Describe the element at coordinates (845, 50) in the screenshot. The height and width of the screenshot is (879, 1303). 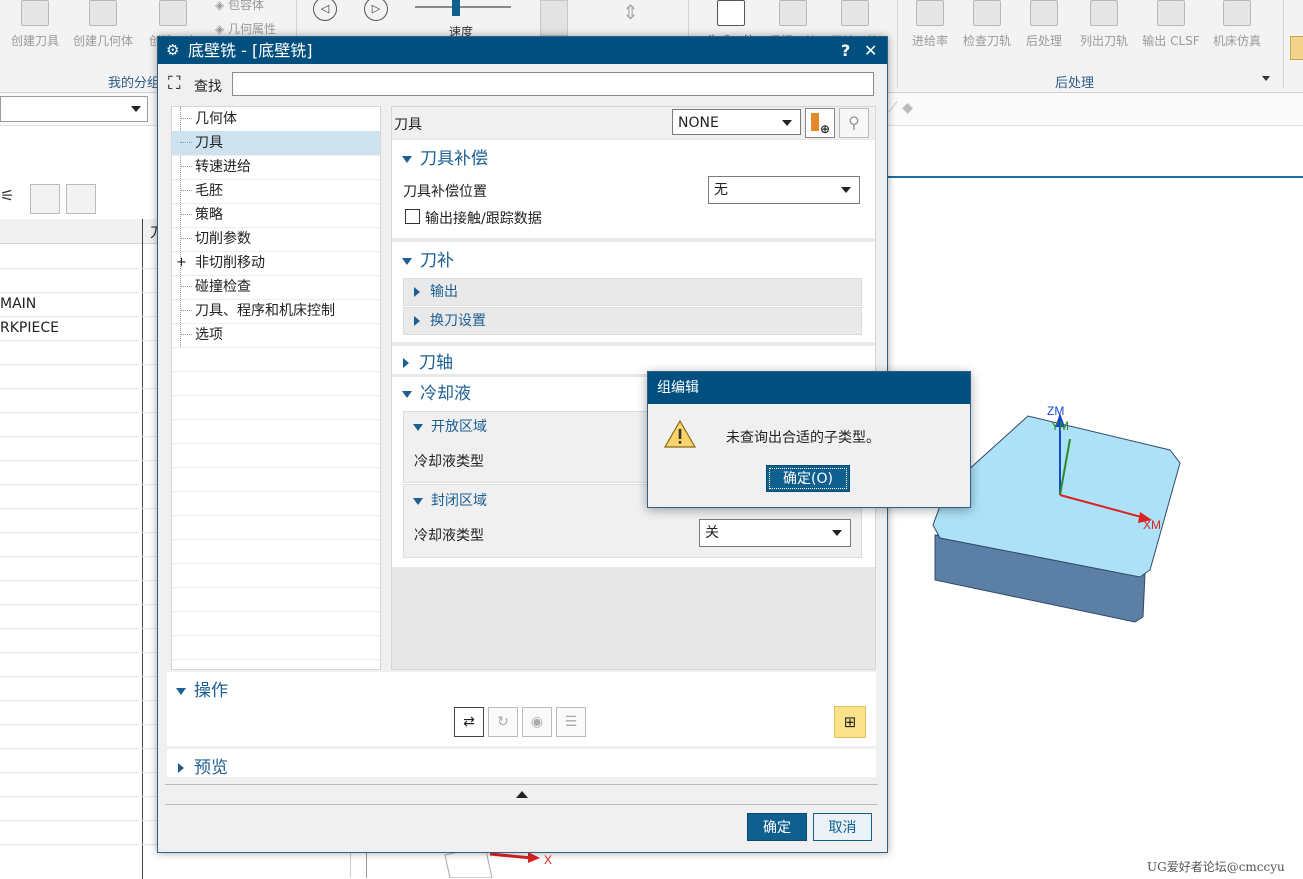
I see `help-button: ?` at that location.